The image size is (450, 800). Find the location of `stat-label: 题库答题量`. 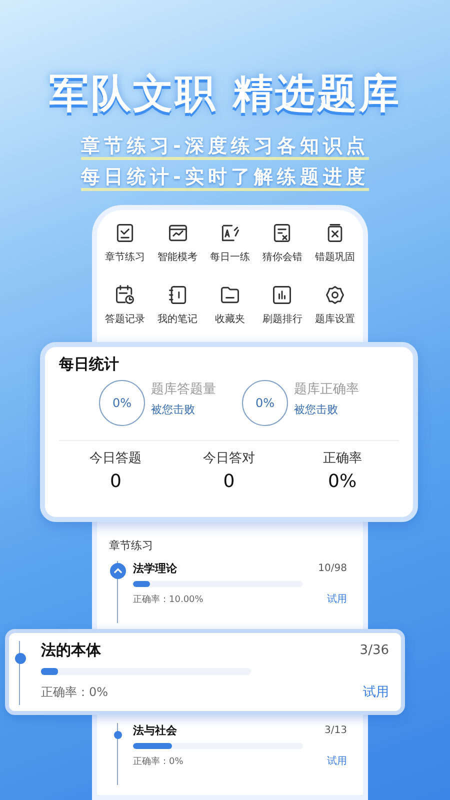

stat-label: 题库答题量 is located at coordinates (183, 389).